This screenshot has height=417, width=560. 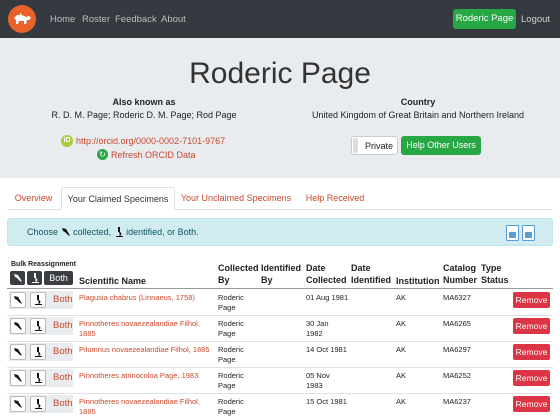 I want to click on nav-feedback: Feedback, so click(x=136, y=19).